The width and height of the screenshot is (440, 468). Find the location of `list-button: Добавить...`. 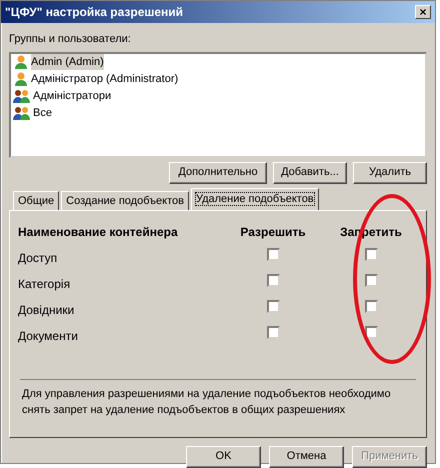

list-button: Добавить... is located at coordinates (310, 173).